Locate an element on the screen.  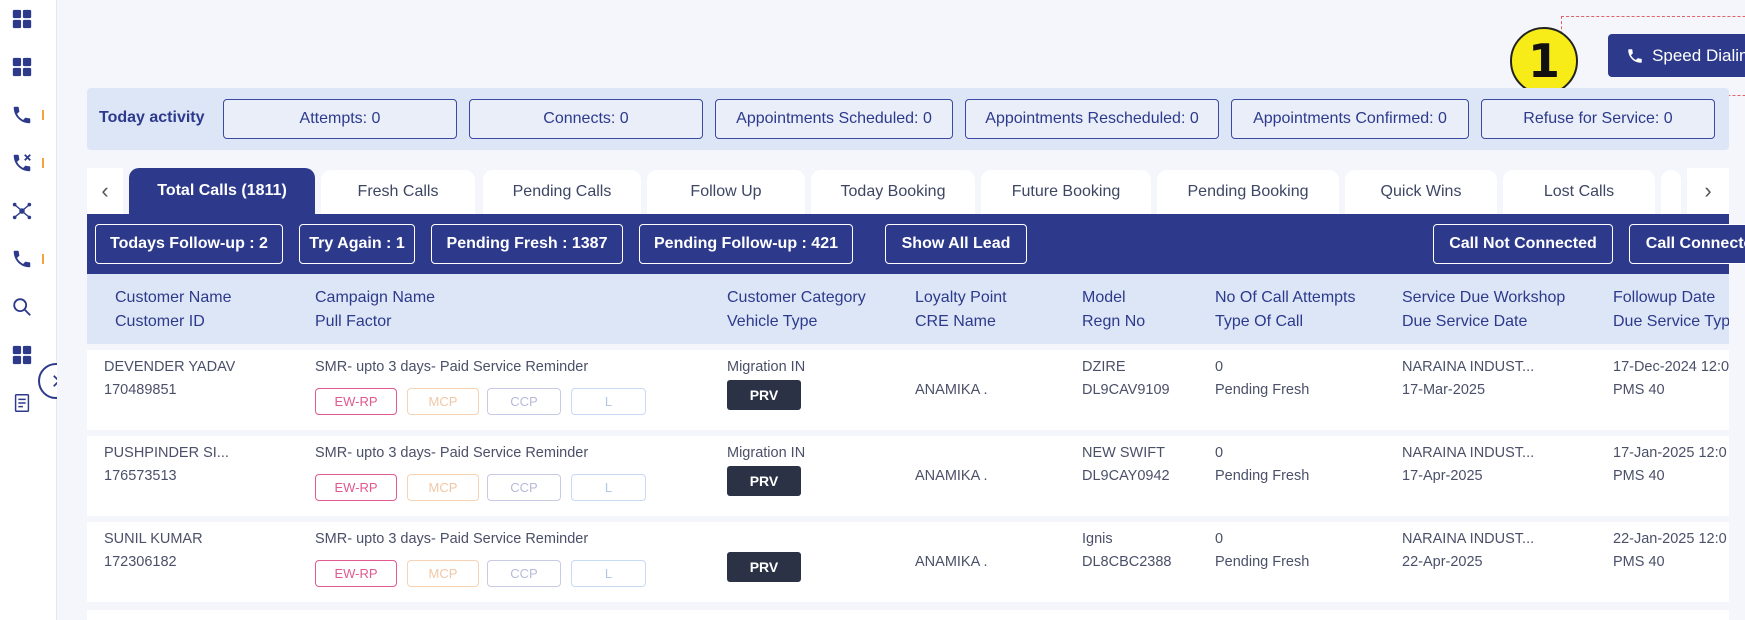
model: NEW SWIFT is located at coordinates (1123, 453).